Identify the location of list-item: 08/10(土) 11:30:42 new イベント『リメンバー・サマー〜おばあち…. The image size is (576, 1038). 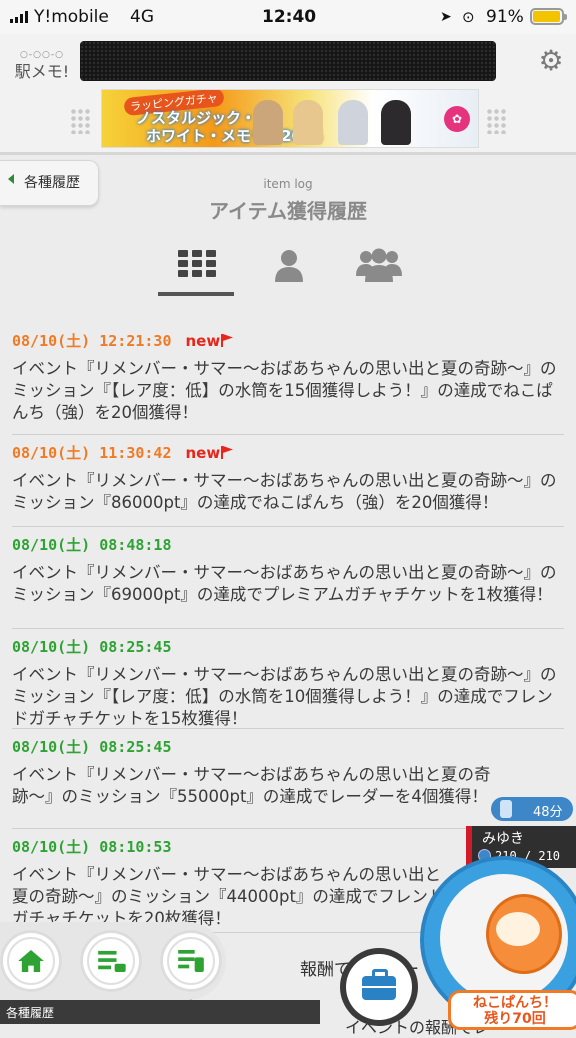
(288, 480).